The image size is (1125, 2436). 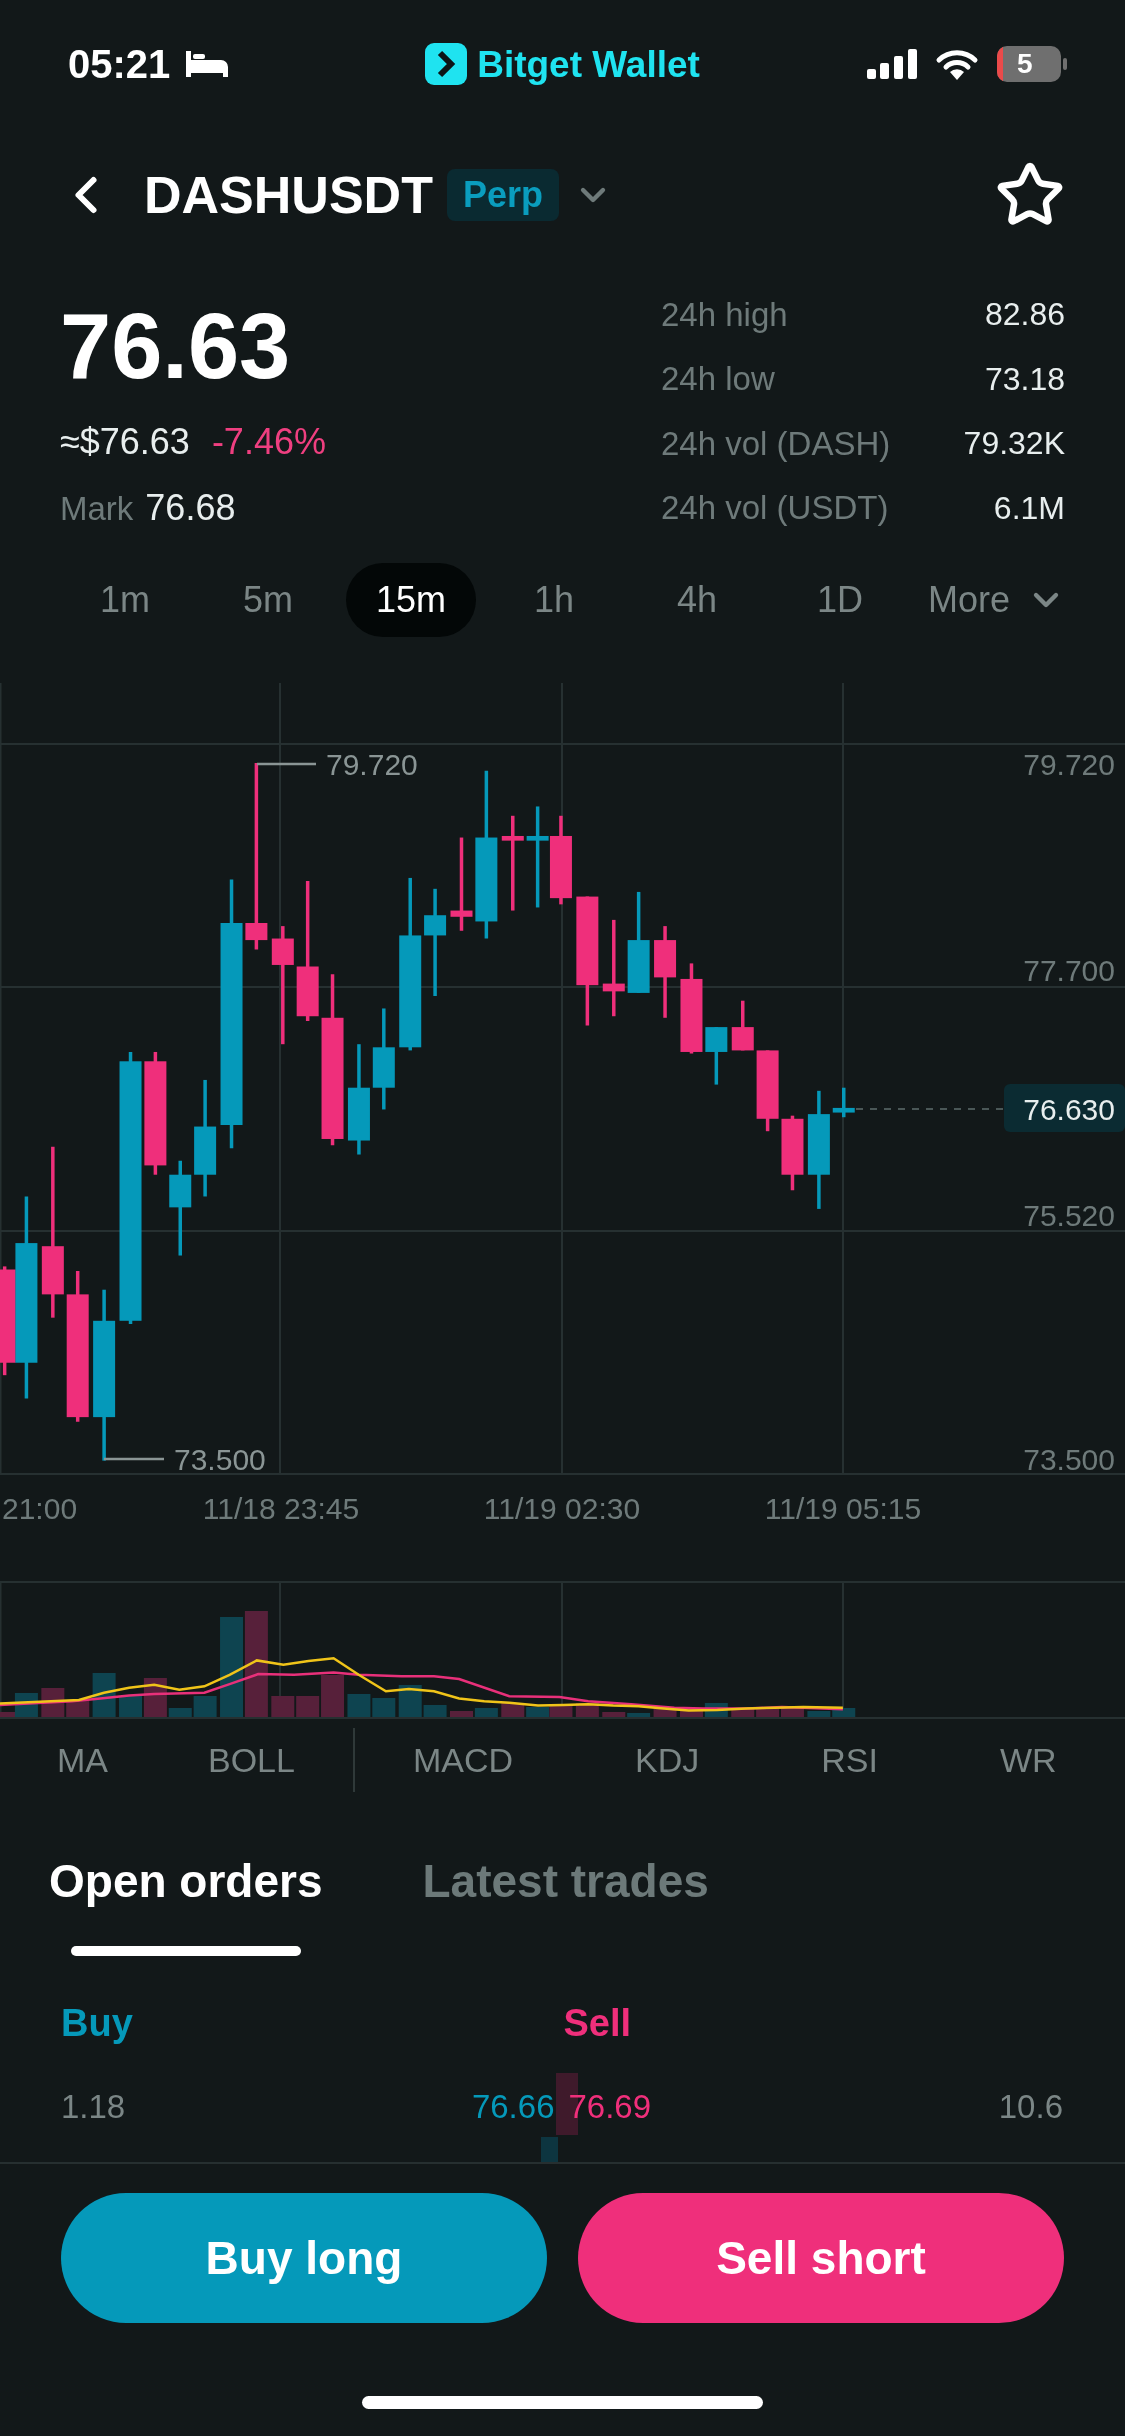 What do you see at coordinates (220, 1459) in the screenshot?
I see `low-price-label: 73.500` at bounding box center [220, 1459].